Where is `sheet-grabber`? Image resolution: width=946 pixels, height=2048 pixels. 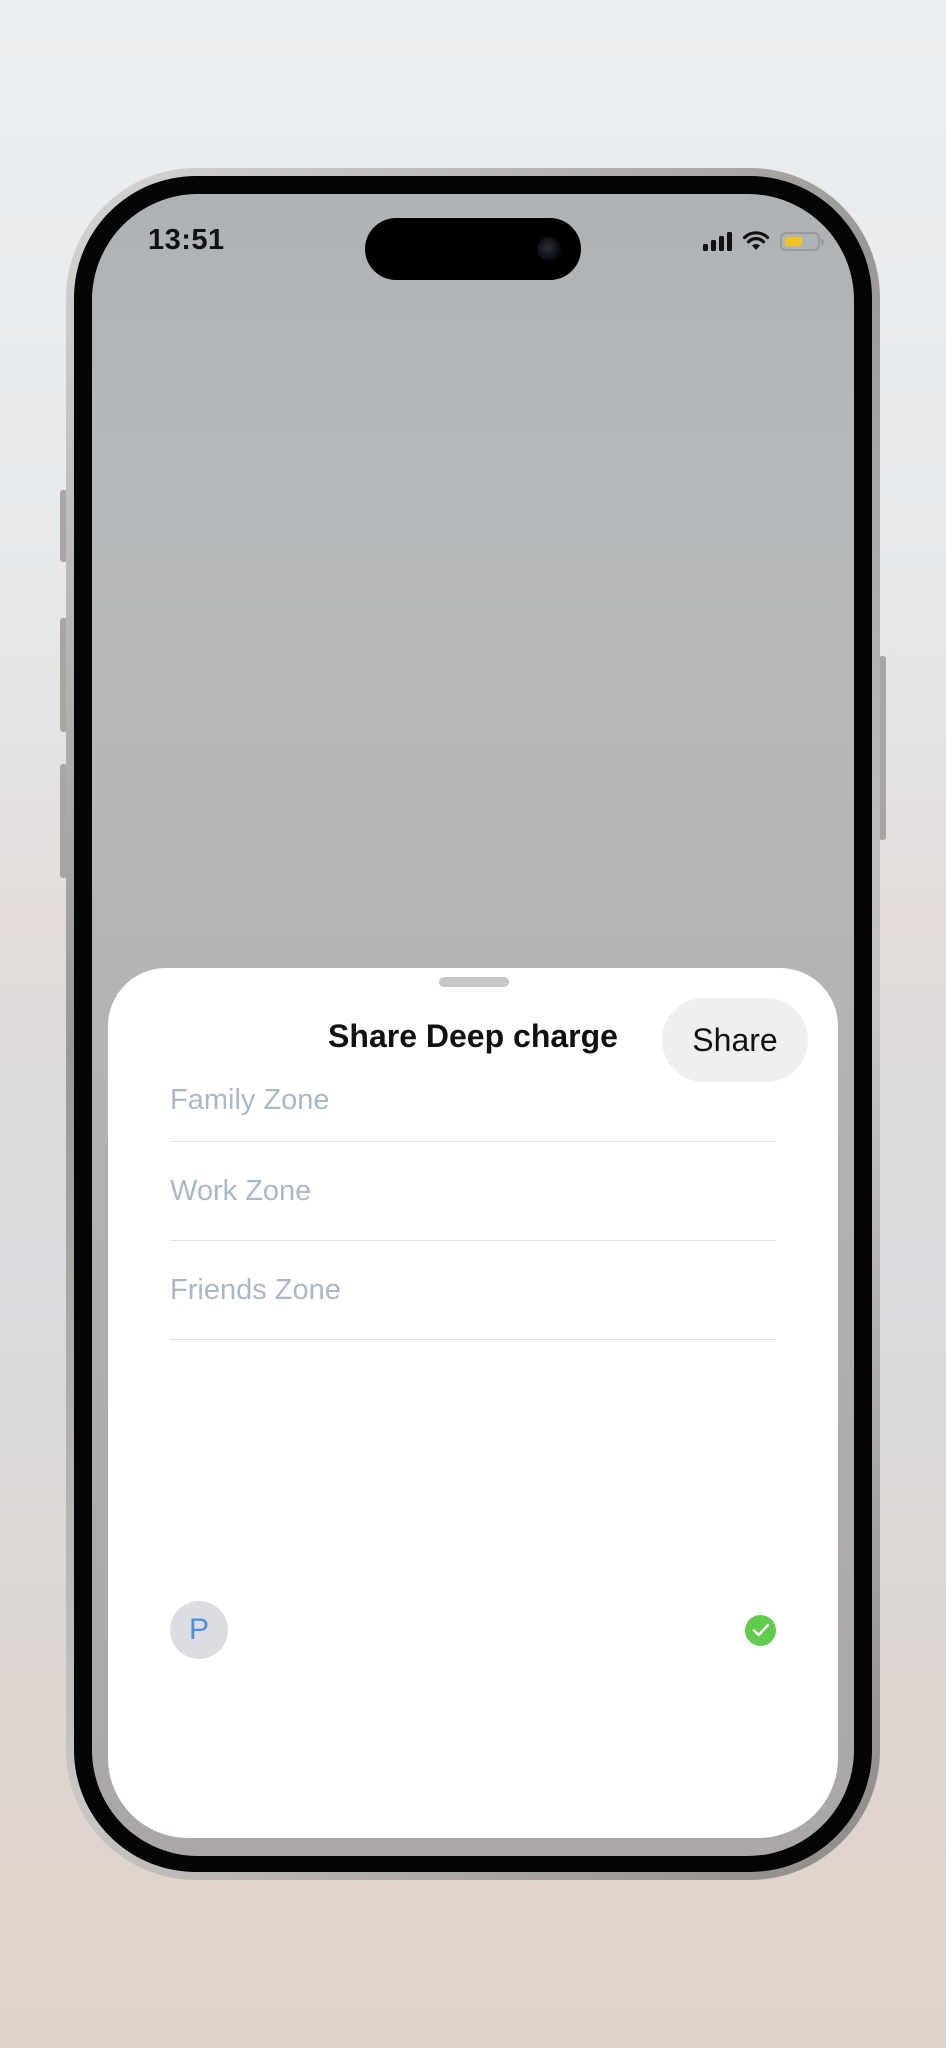 sheet-grabber is located at coordinates (474, 982).